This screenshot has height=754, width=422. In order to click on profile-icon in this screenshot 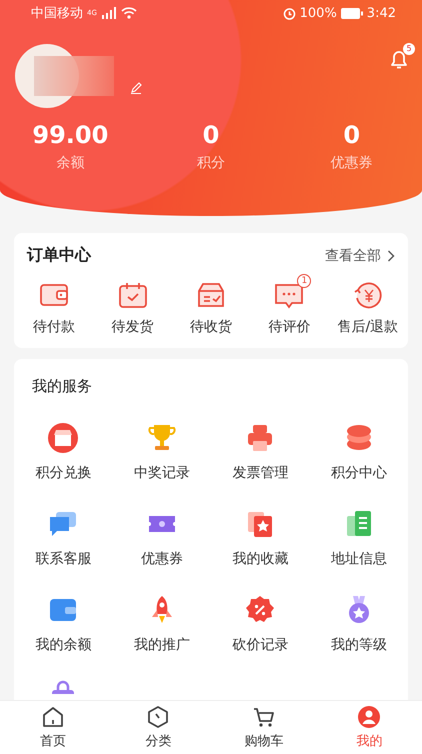, I will do `click(369, 717)`.